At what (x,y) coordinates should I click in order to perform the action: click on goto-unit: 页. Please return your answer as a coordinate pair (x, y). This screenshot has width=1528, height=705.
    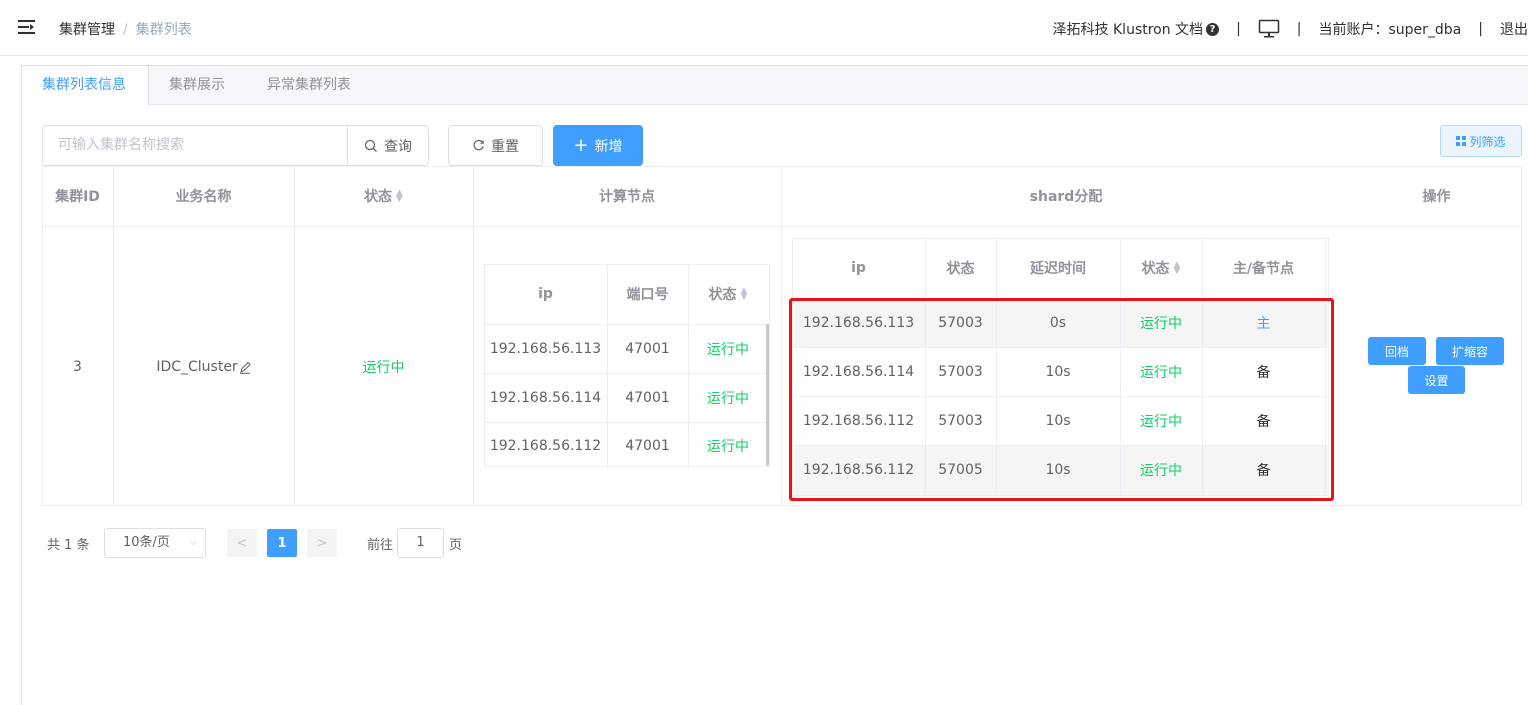
    Looking at the image, I should click on (456, 545).